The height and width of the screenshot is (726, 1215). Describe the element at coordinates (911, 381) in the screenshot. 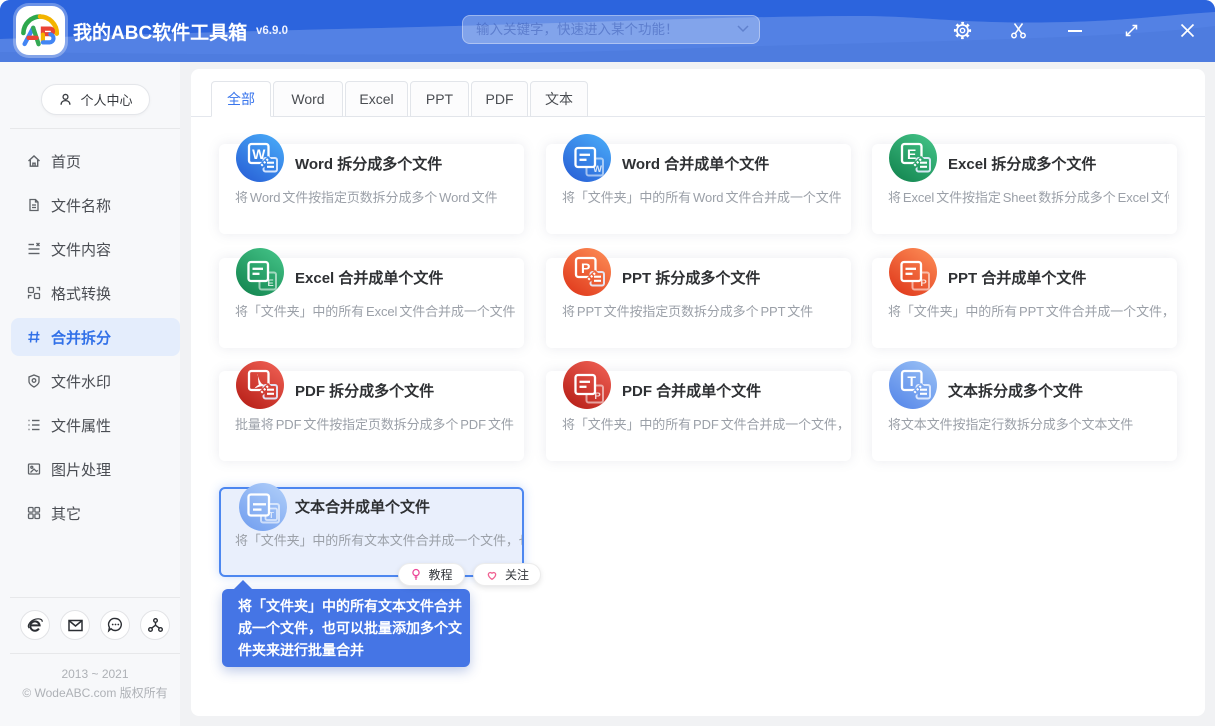

I see `svg-text: T` at that location.